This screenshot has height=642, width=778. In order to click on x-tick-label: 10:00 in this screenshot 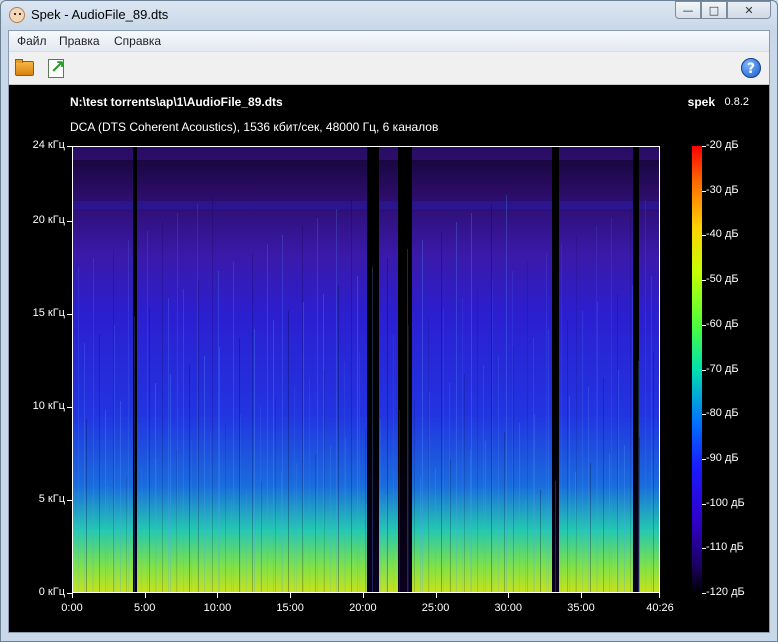, I will do `click(217, 608)`.